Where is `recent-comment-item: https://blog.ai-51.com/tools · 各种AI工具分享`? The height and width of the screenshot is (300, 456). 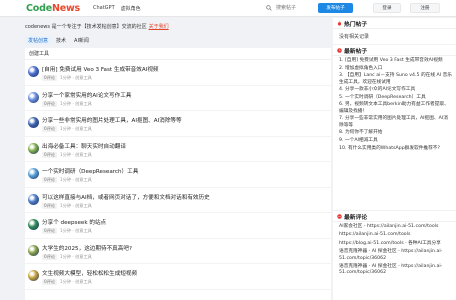
recent-comment-item: https://blog.ai-51.com/tools · 各种AI工具分享 is located at coordinates (395, 244).